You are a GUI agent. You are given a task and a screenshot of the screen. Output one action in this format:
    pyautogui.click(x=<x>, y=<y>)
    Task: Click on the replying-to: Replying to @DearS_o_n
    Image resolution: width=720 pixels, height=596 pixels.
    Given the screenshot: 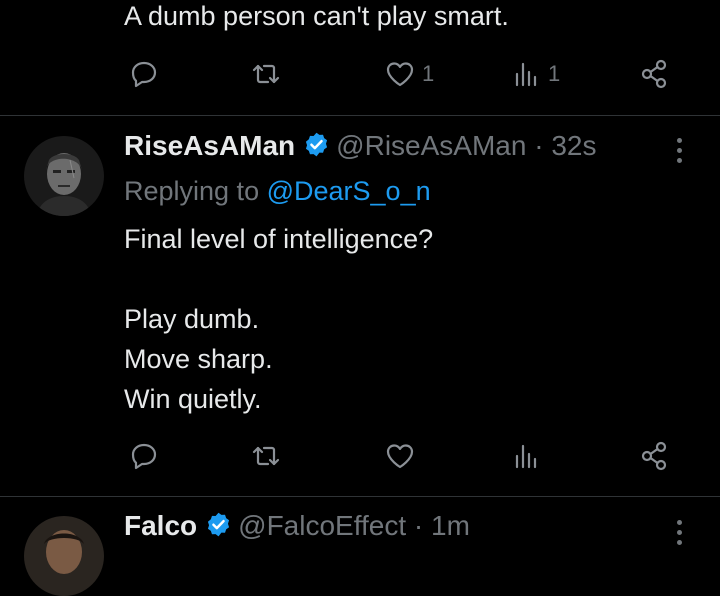 What is the action you would take?
    pyautogui.click(x=277, y=191)
    